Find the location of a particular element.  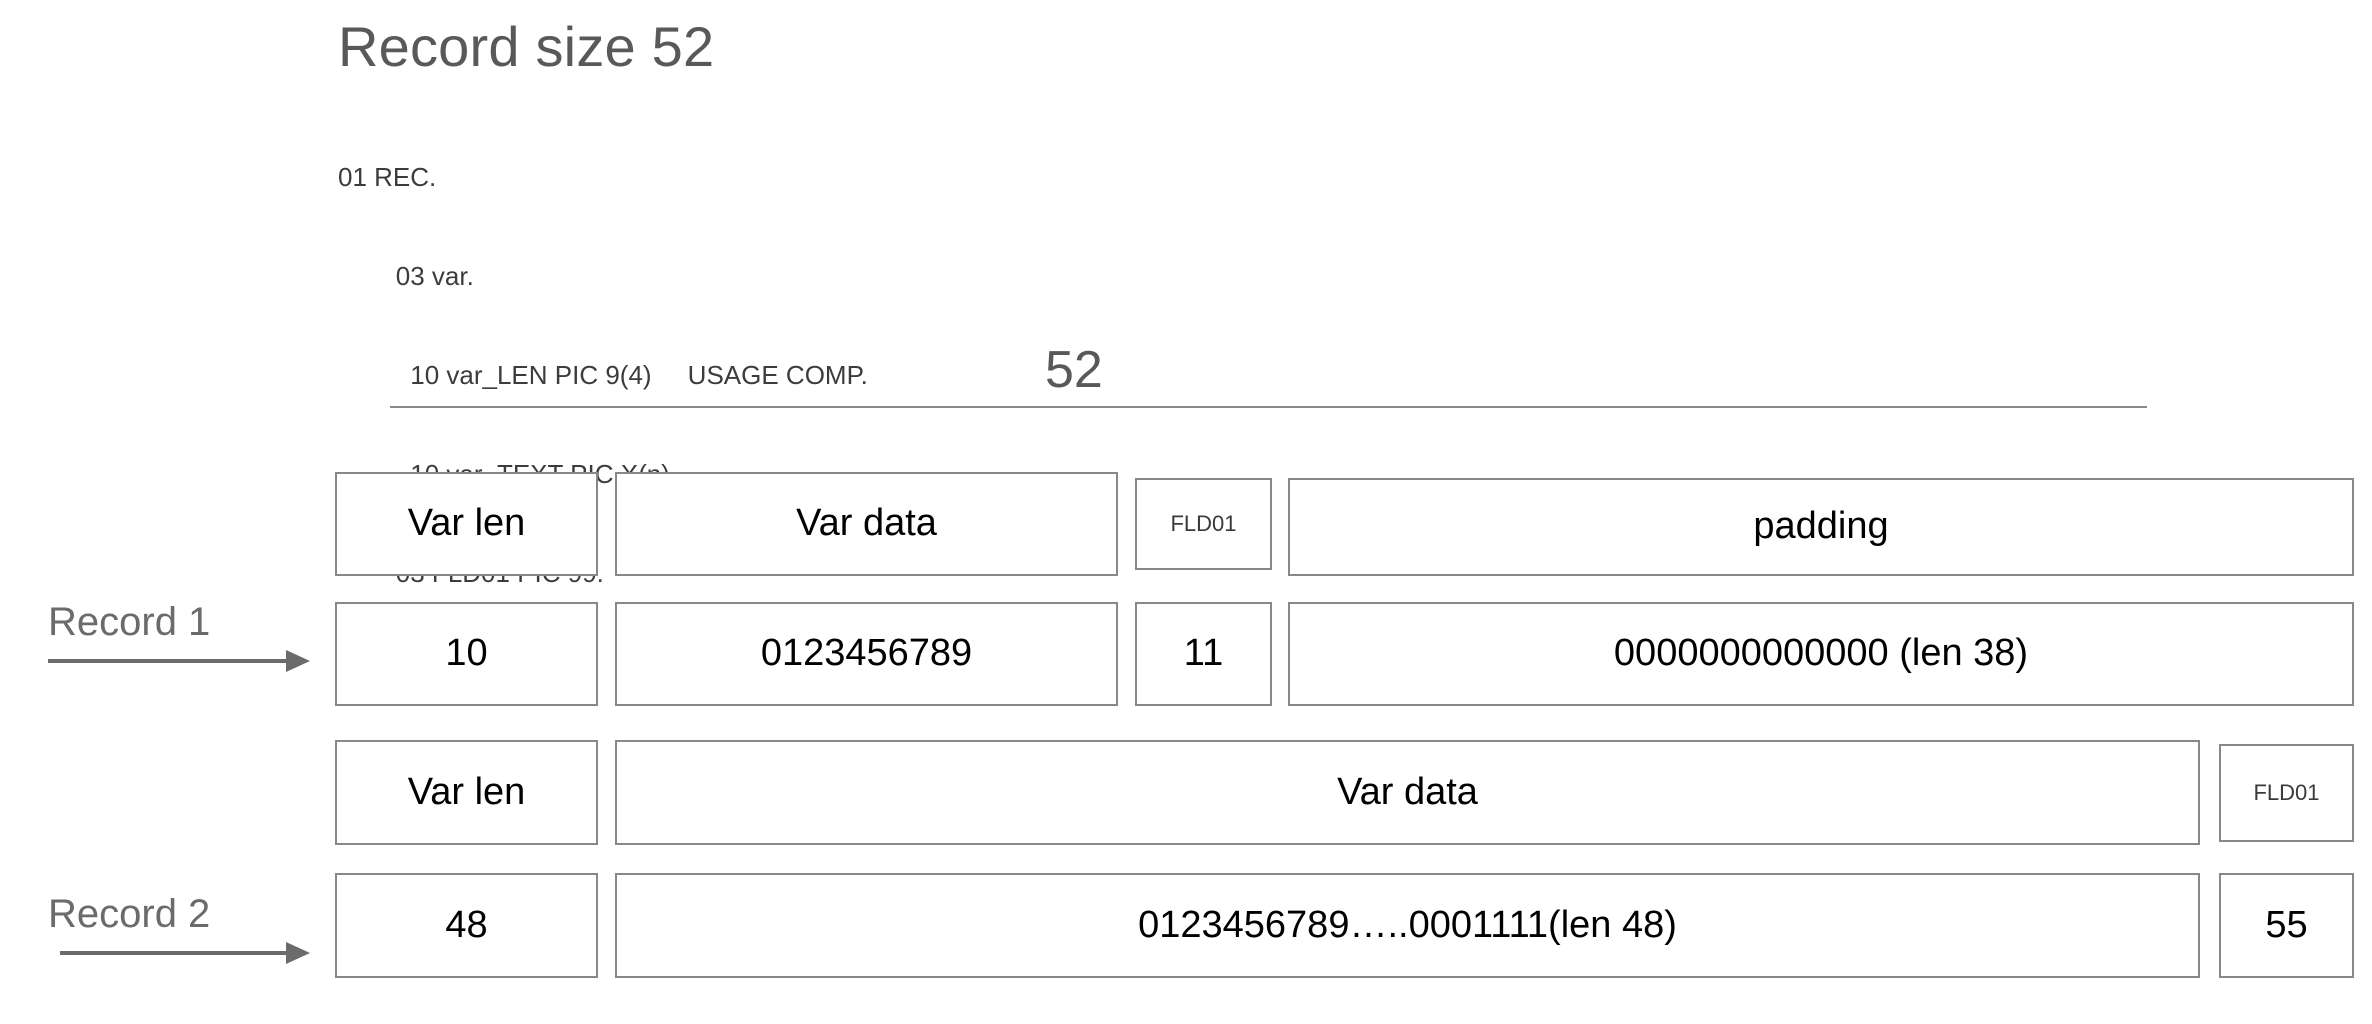

record-1-value-cell-var-data: 0123456789 is located at coordinates (866, 654).